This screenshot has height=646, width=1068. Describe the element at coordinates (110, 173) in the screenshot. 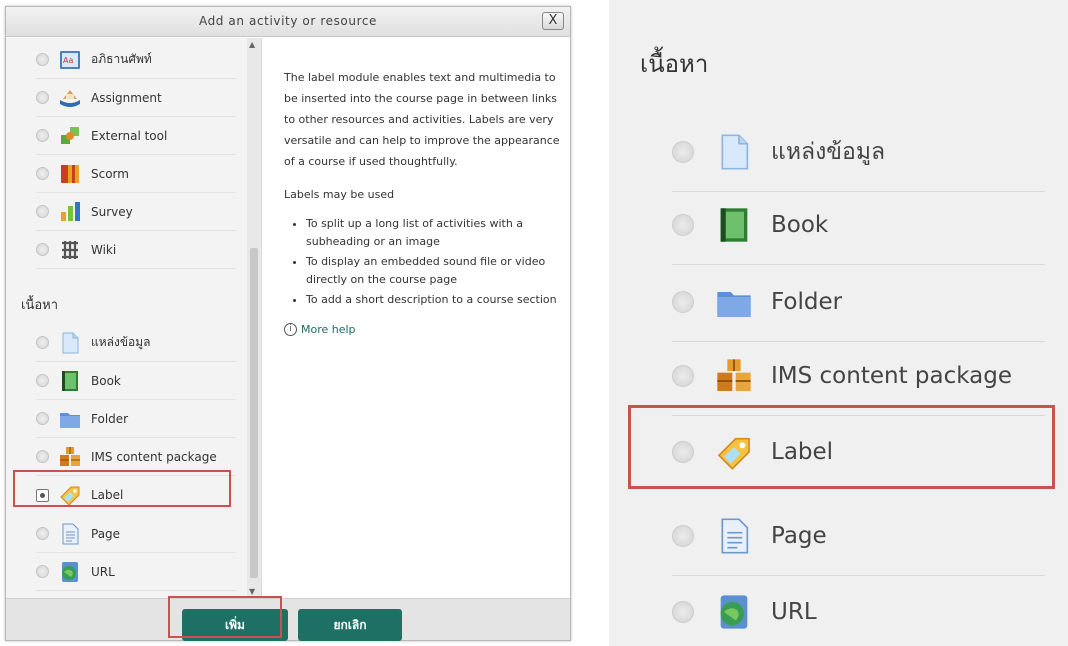

I see `option-label: Scorm` at that location.